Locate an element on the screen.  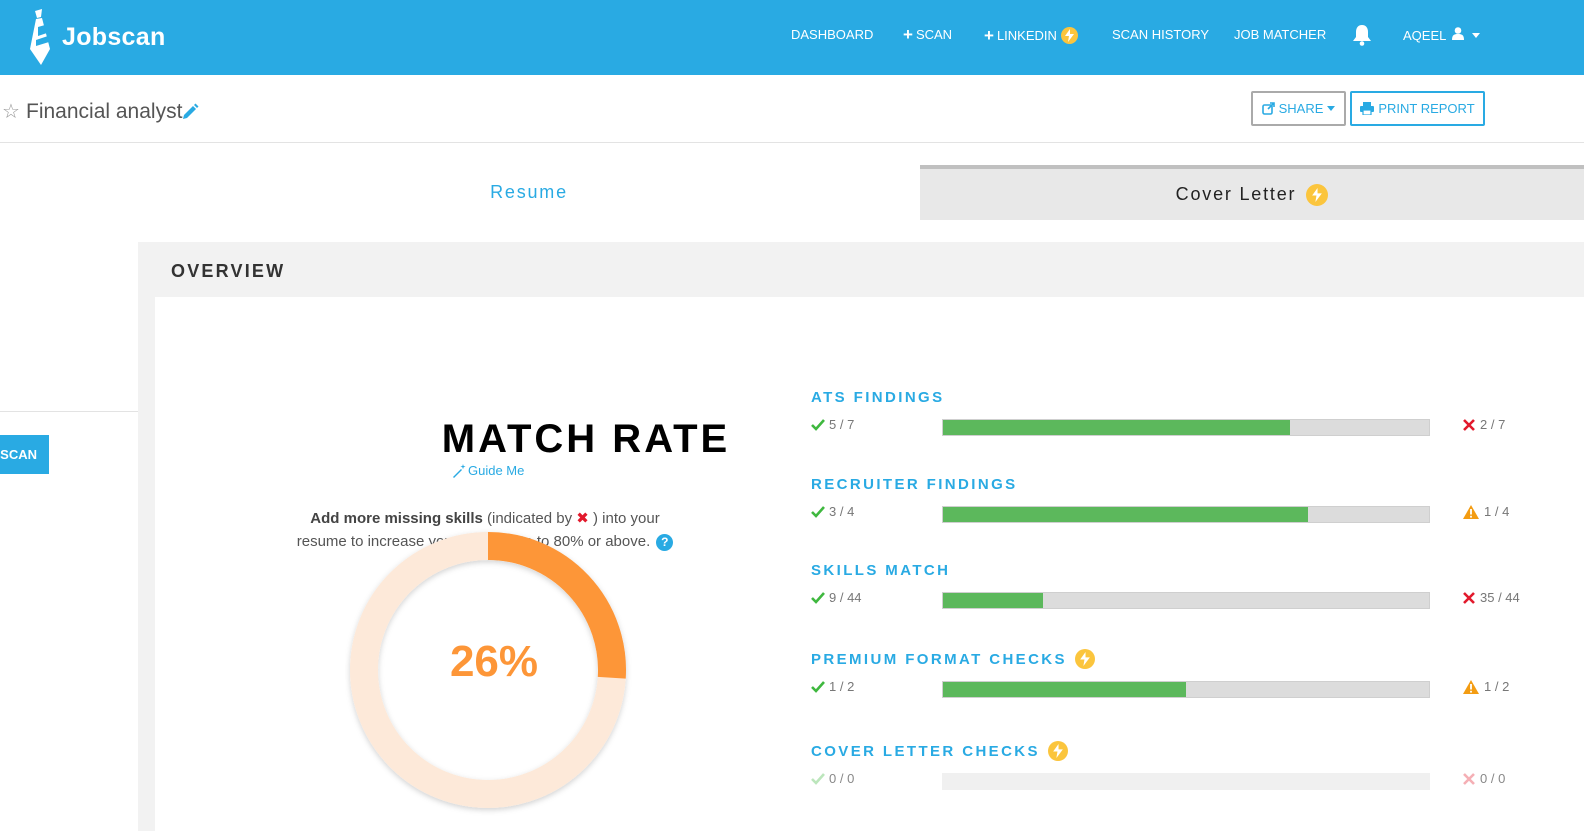
failed-count: 2 / 7 is located at coordinates (1484, 424).